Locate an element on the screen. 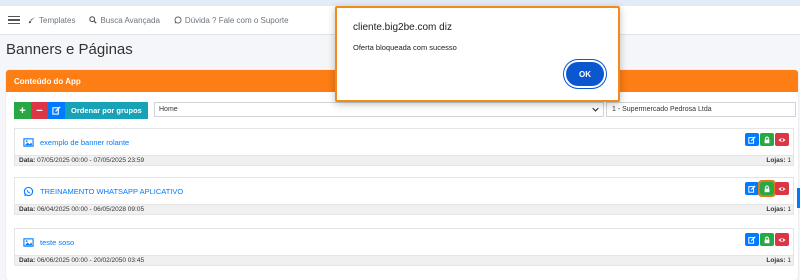  item-title-link: teste soso is located at coordinates (48, 242).